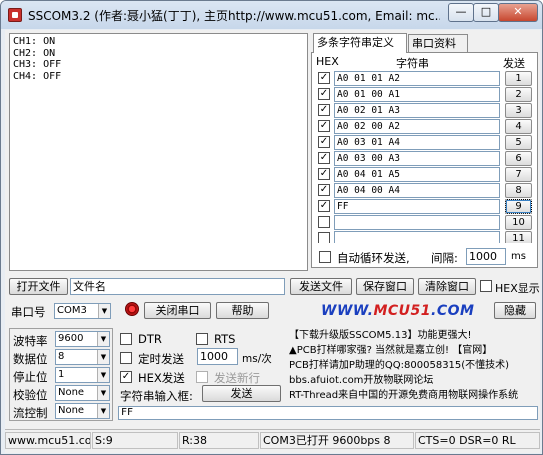 Image resolution: width=543 pixels, height=455 pixels. What do you see at coordinates (518, 110) in the screenshot?
I see `send-string-button: 3` at bounding box center [518, 110].